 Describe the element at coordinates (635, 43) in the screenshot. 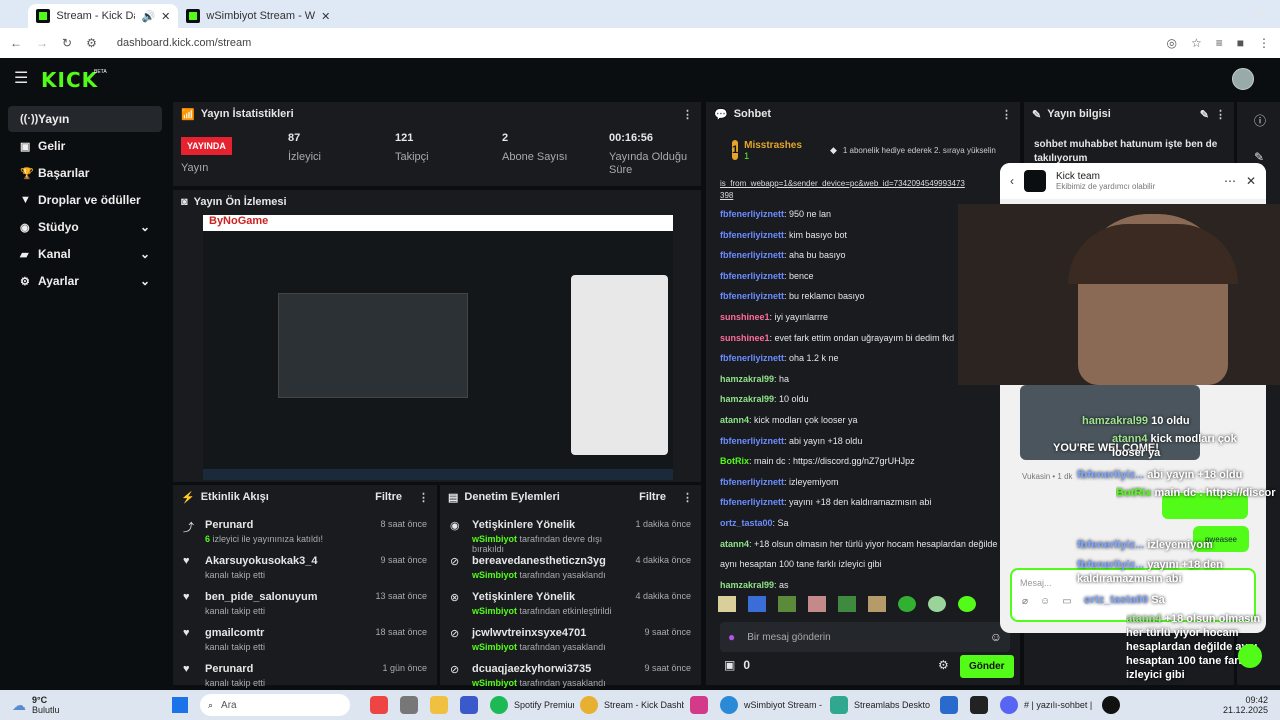

I see `url-field: dashboard.kick.com/stream` at that location.